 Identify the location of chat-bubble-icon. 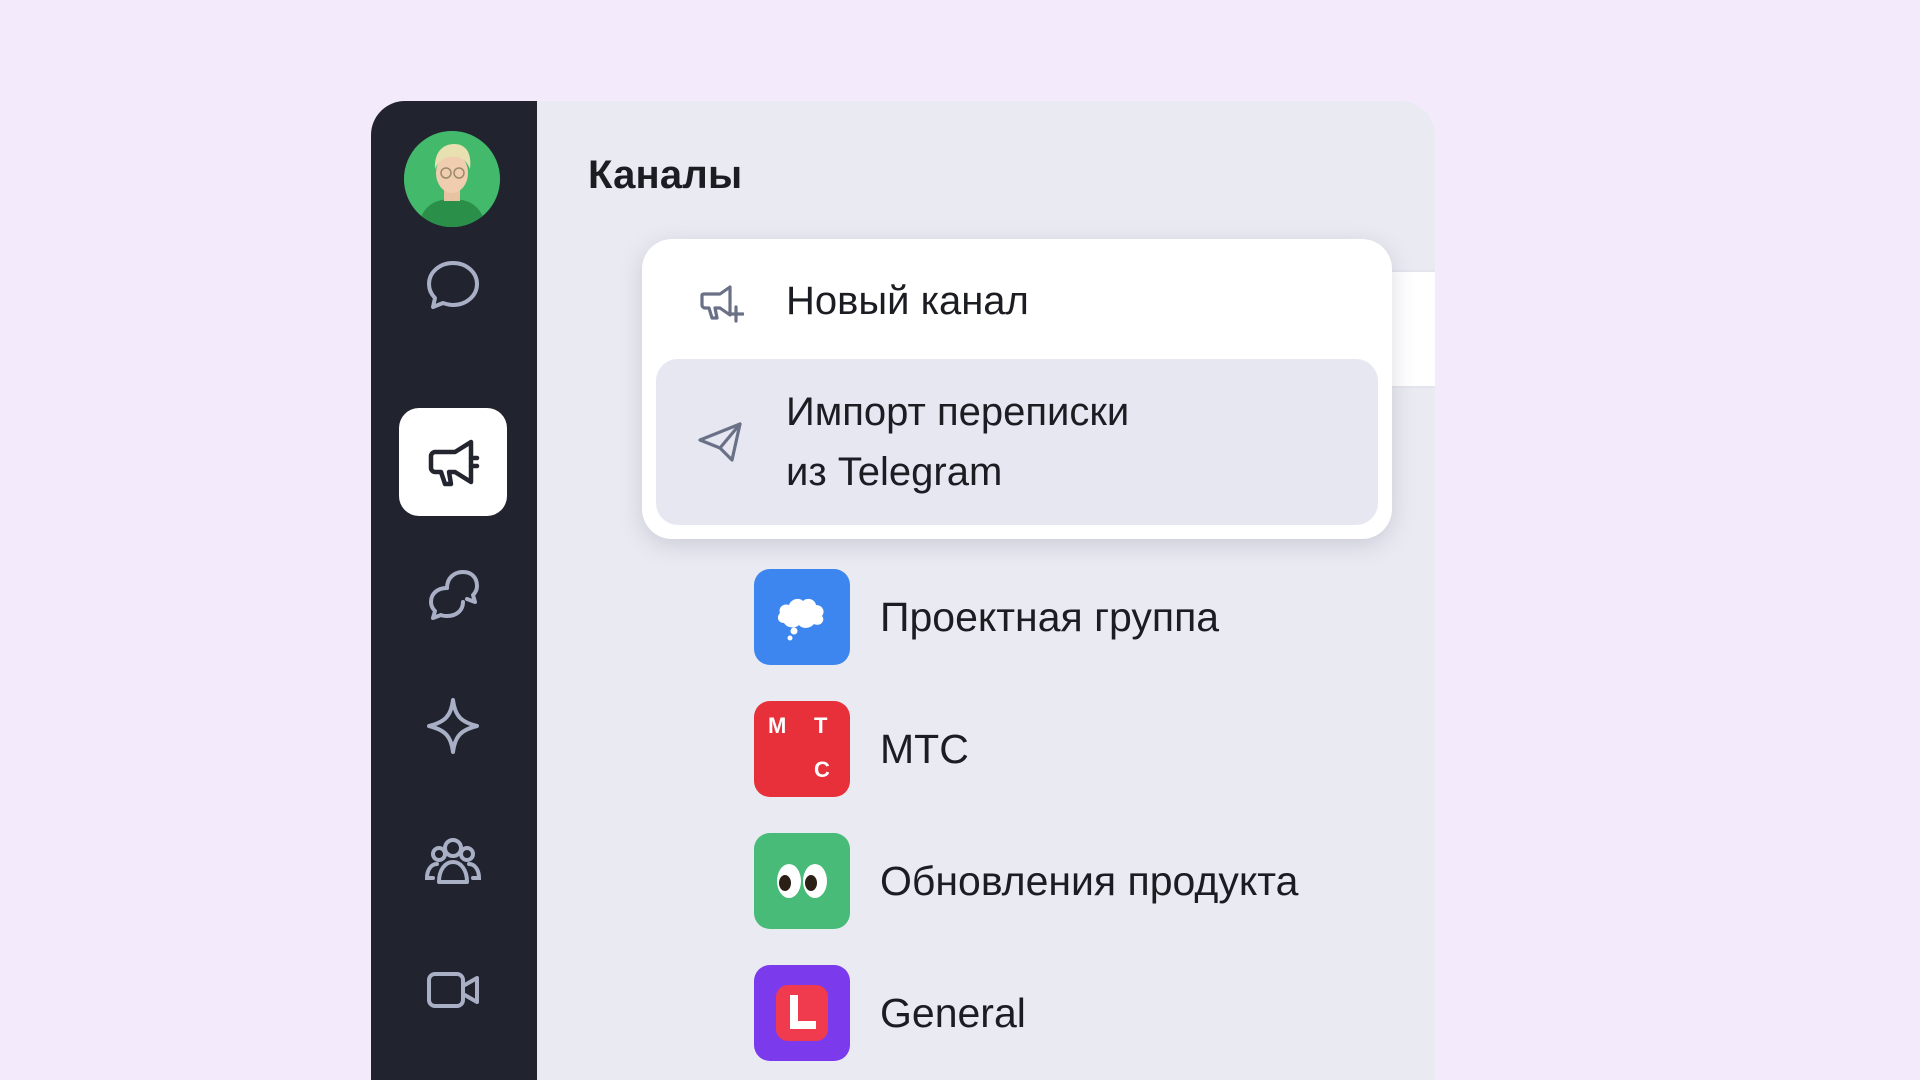
(453, 285).